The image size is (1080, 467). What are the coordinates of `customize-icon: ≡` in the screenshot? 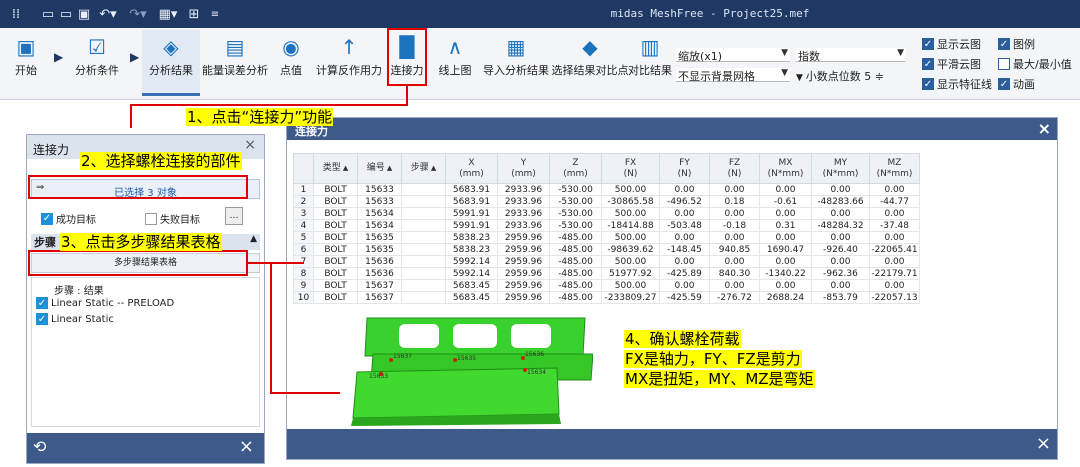 It's located at (215, 14).